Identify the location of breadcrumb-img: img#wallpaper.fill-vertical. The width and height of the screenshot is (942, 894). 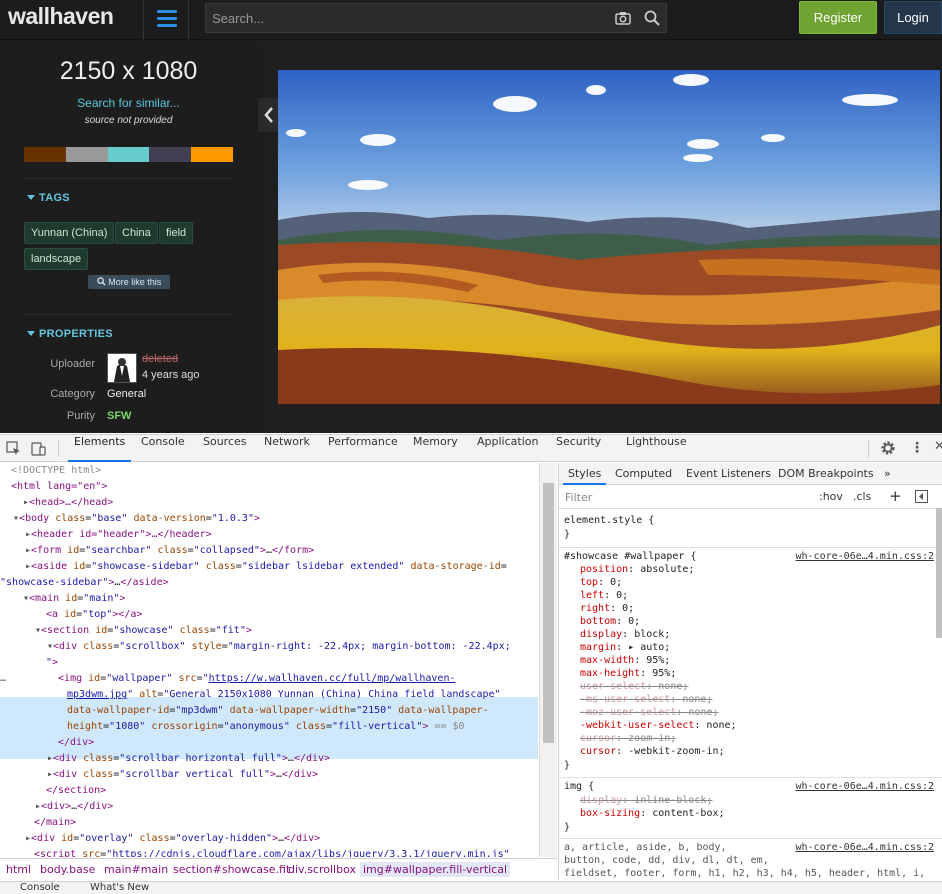
(435, 869).